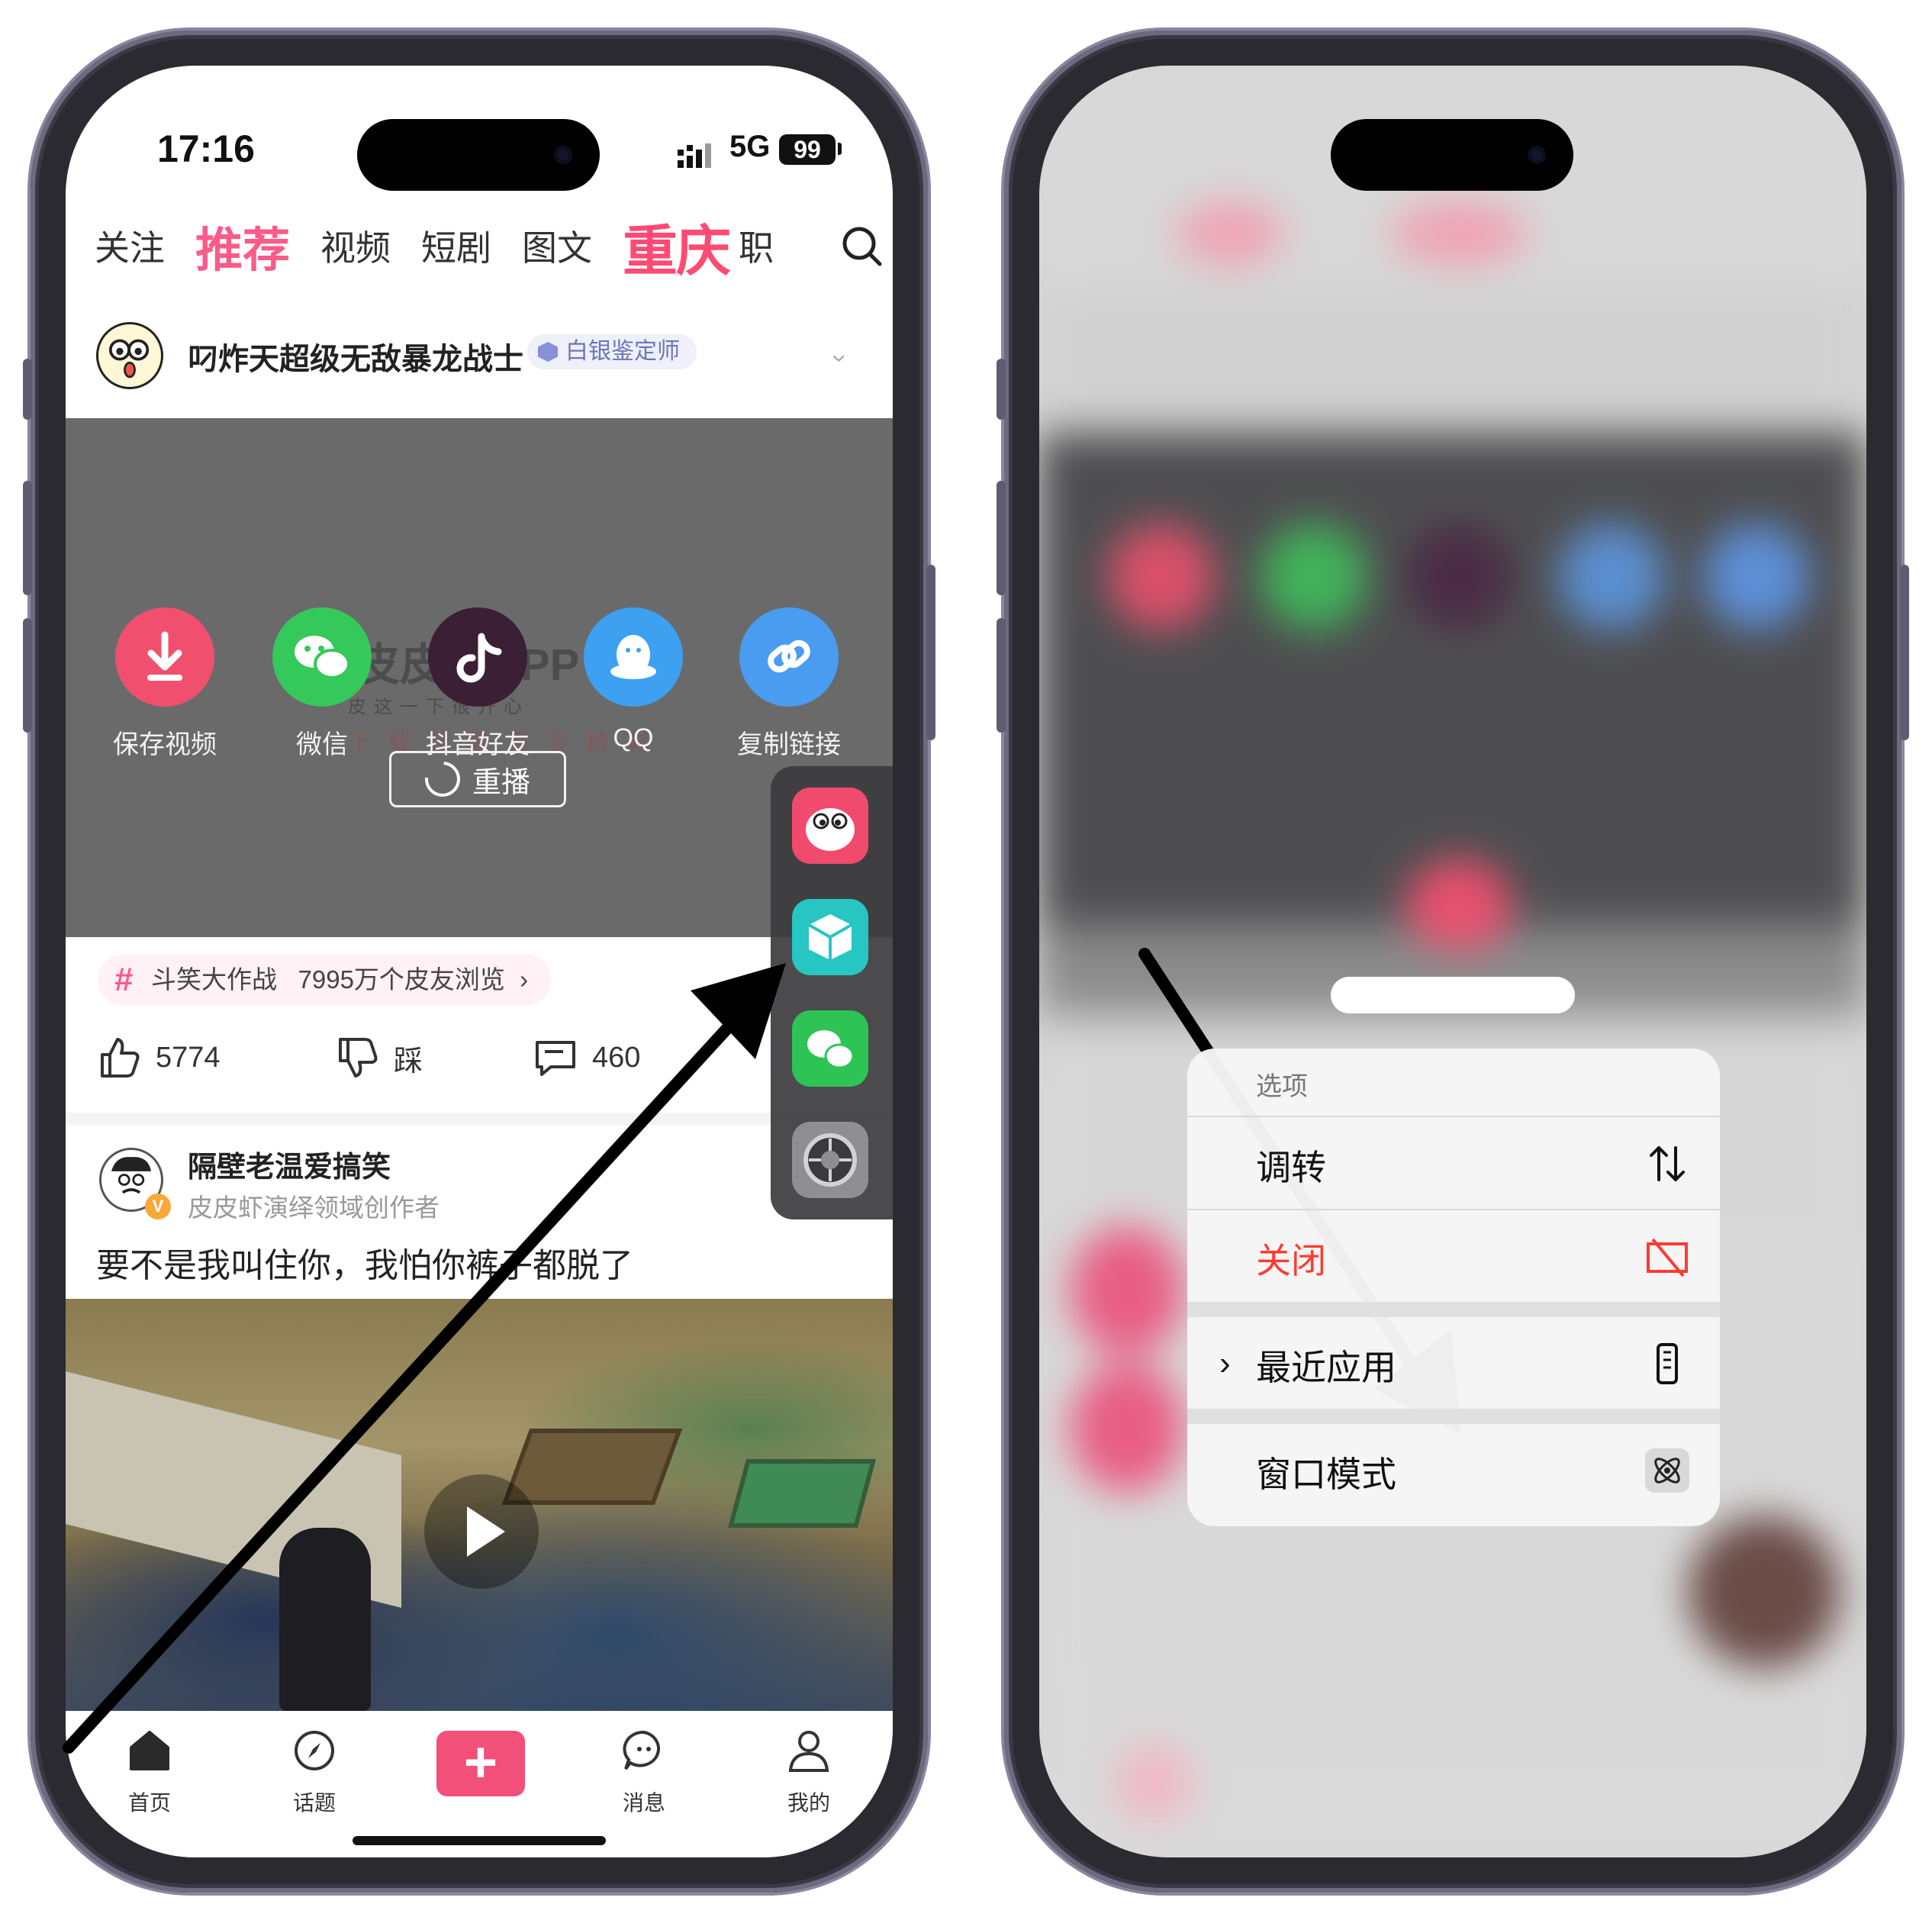 This screenshot has height=1920, width=1932. I want to click on author-row: 叼炸天超级无敌暴龙战士 白银鉴定师 ›, so click(481, 355).